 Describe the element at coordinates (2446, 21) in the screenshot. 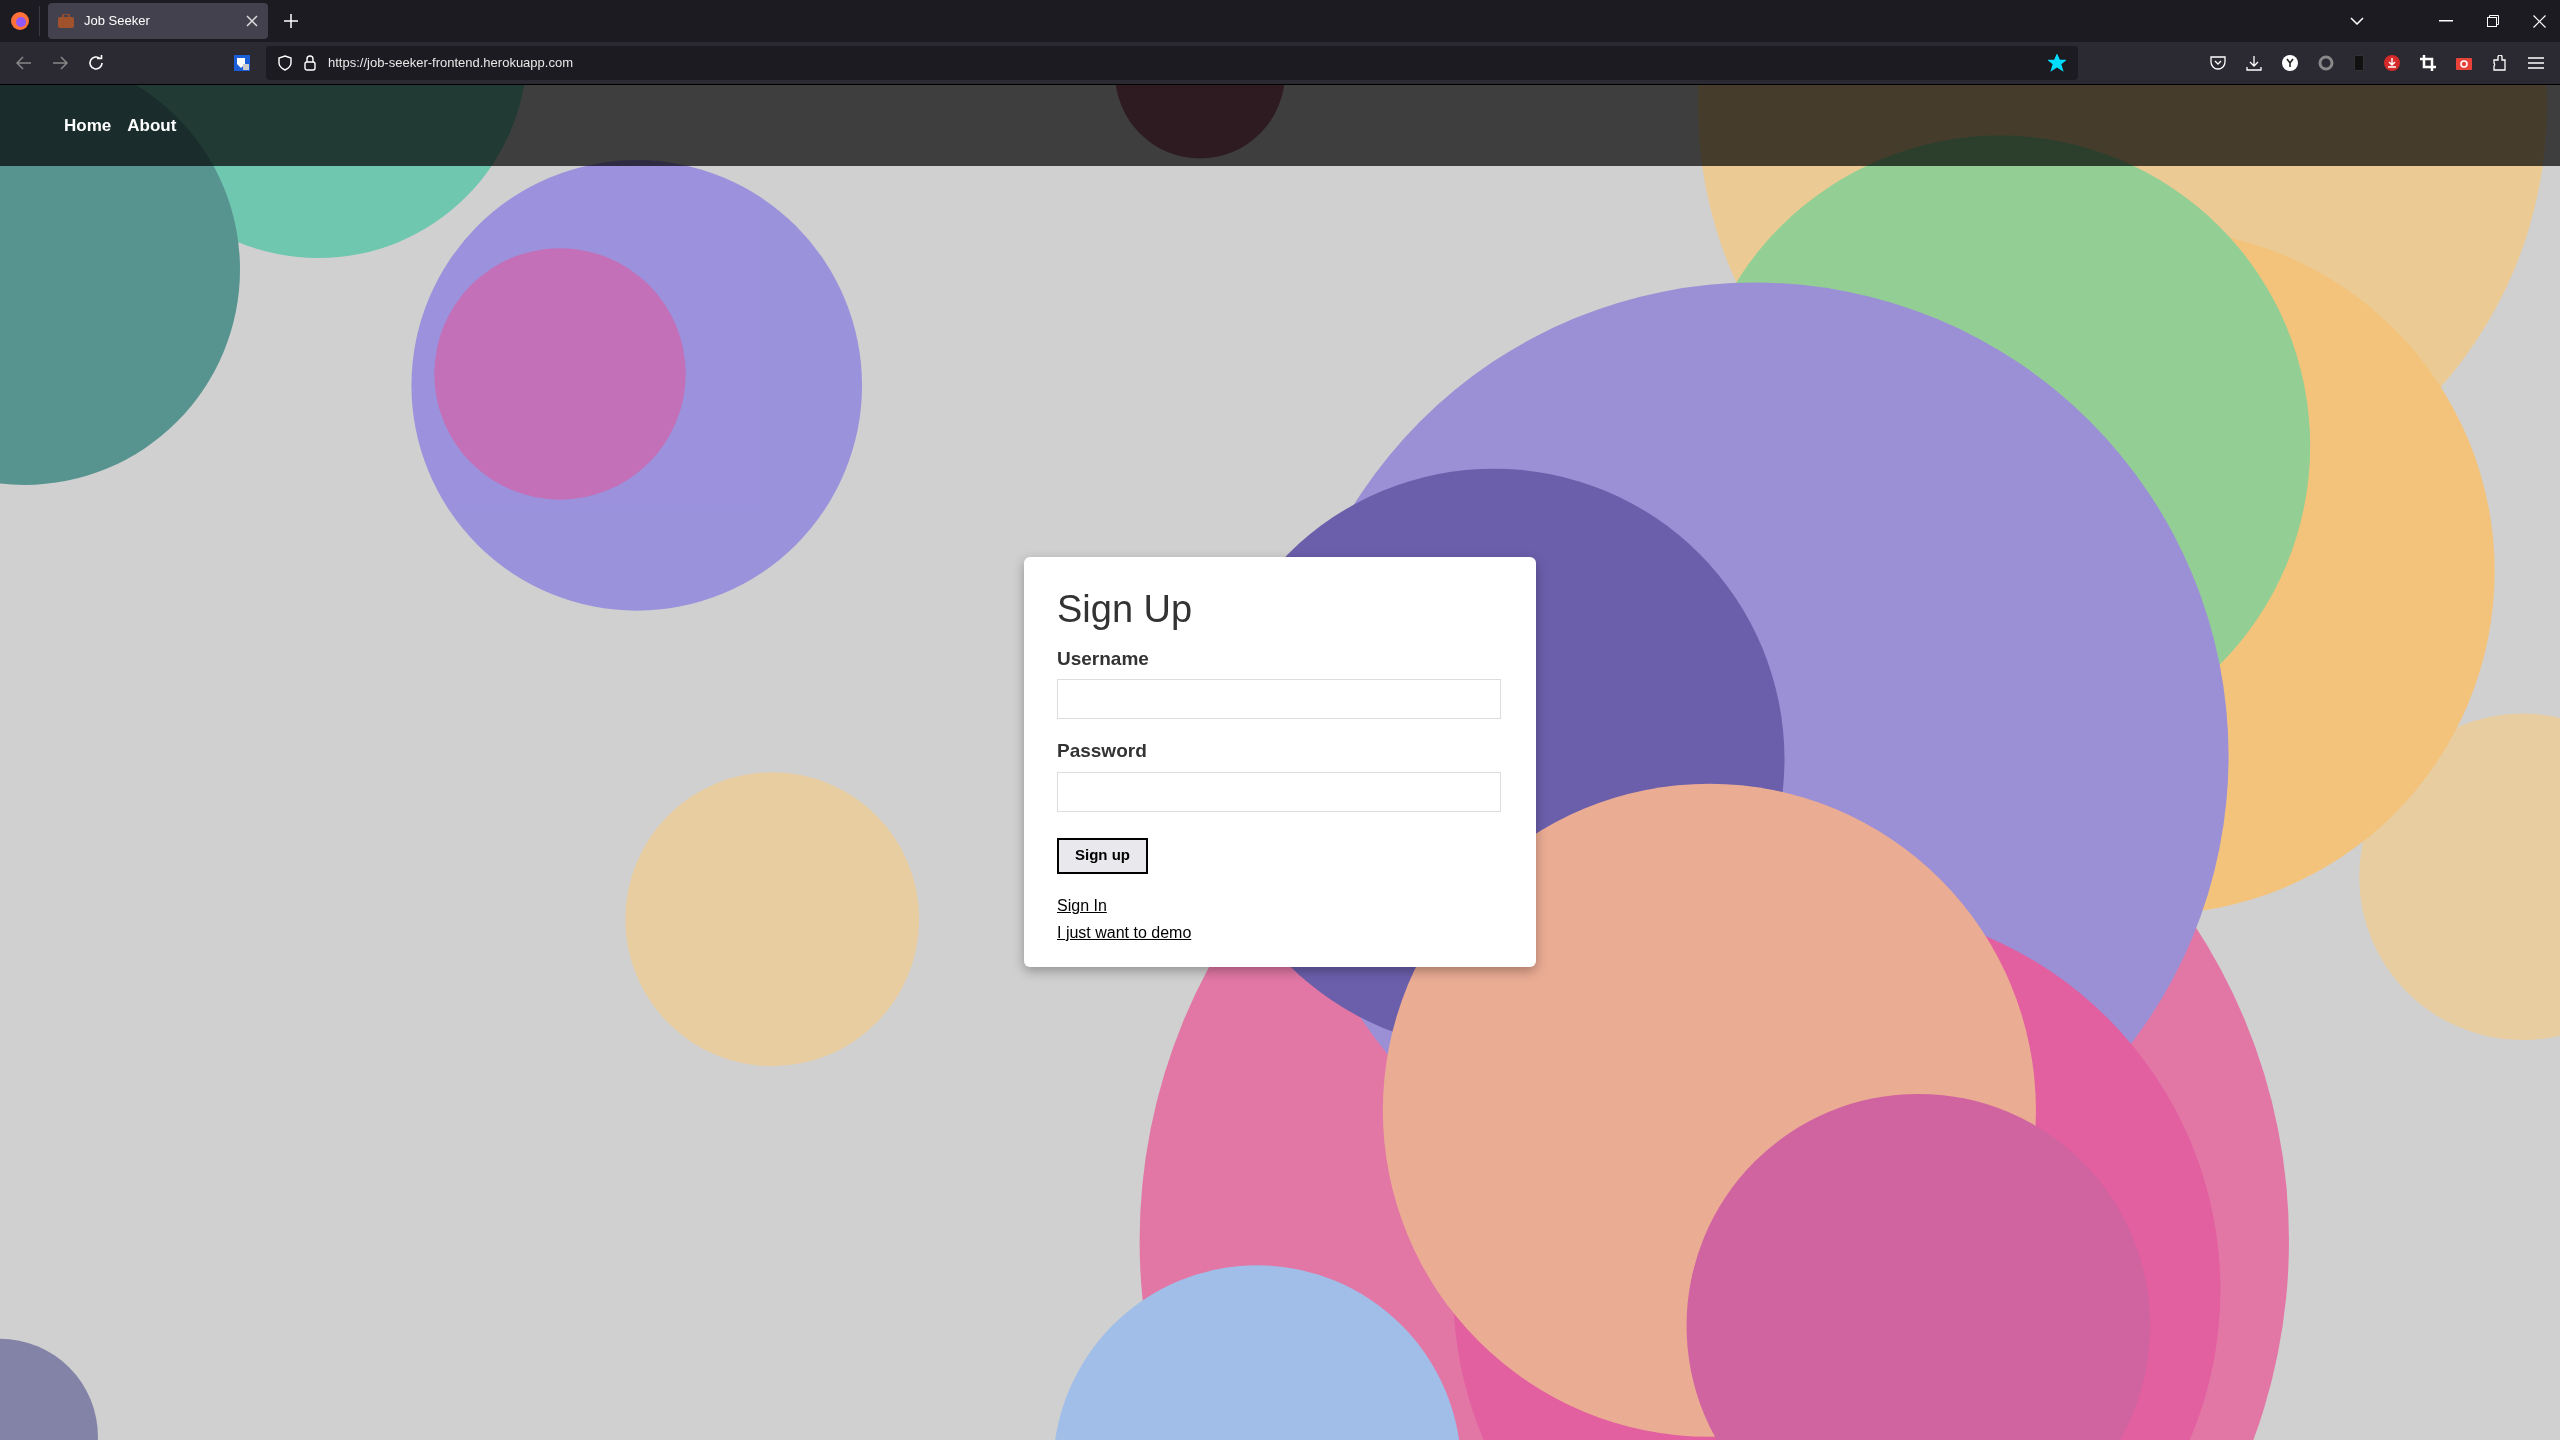

I see `minimize-icon` at that location.